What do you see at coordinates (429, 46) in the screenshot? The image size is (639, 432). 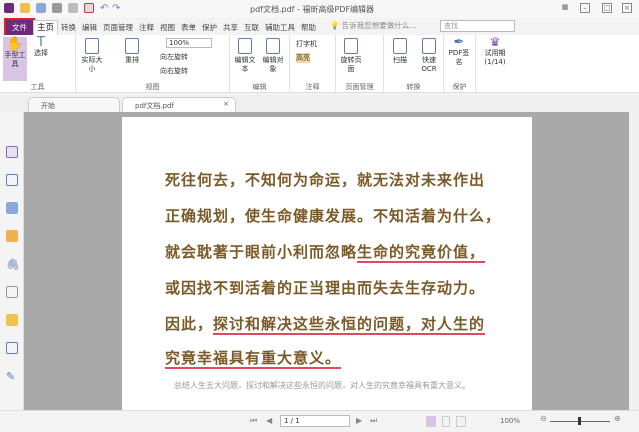 I see `ocr-icon` at bounding box center [429, 46].